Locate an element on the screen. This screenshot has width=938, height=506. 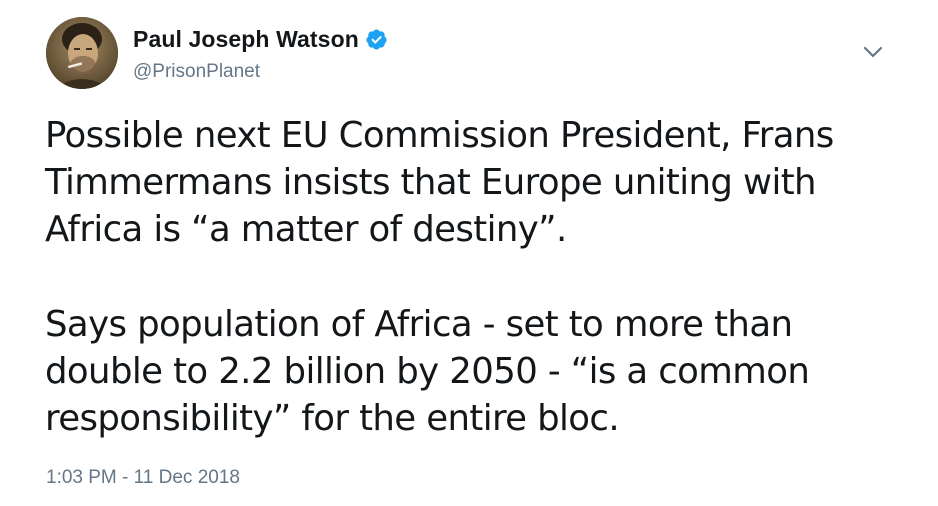
avatar-photo is located at coordinates (82, 53).